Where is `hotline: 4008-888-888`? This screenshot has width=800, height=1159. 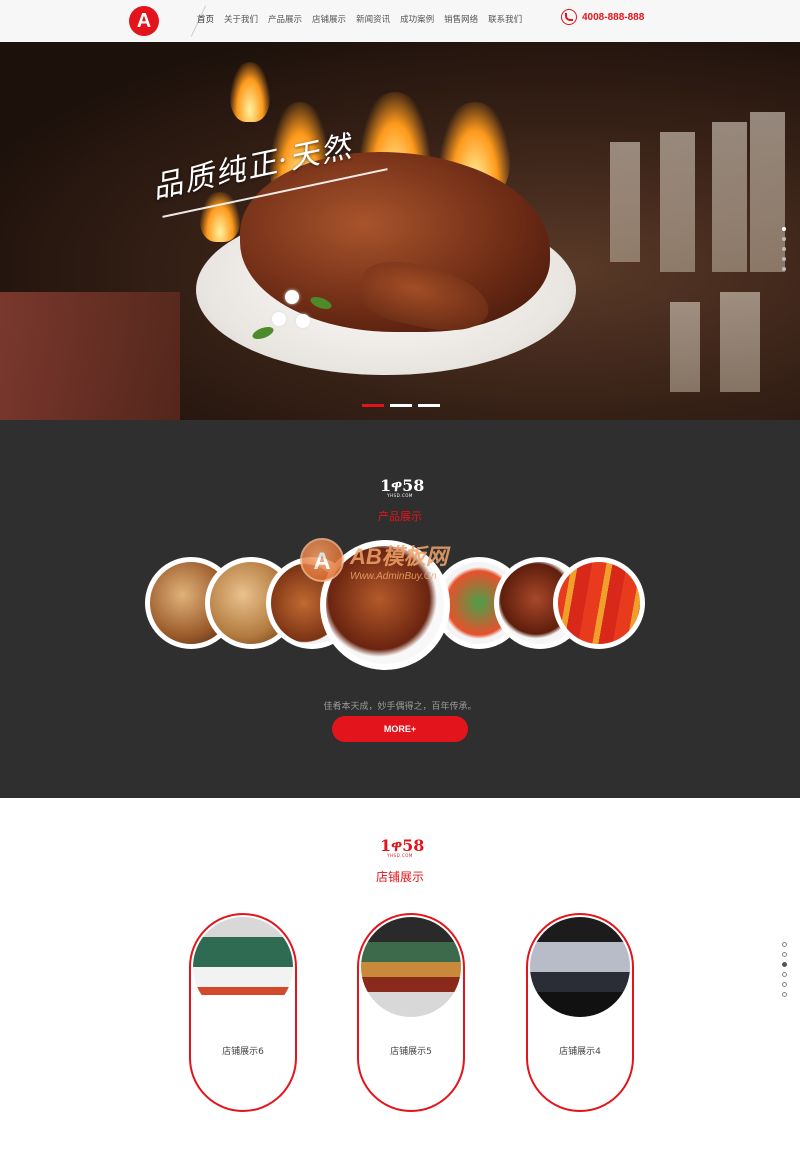 hotline: 4008-888-888 is located at coordinates (602, 17).